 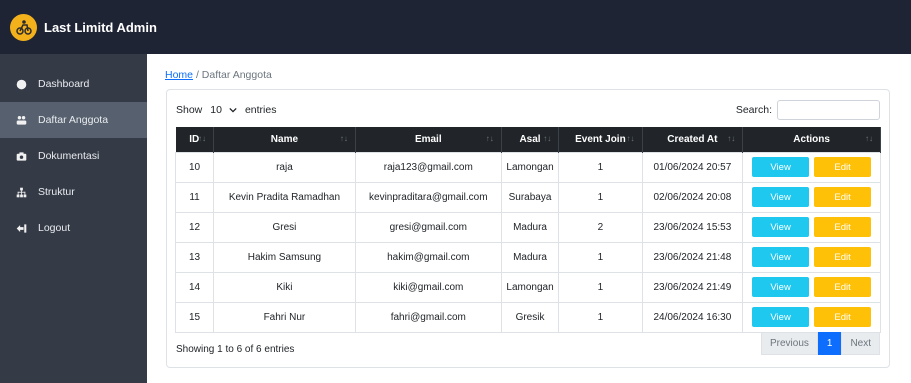 What do you see at coordinates (194, 257) in the screenshot?
I see `cell-id: 13` at bounding box center [194, 257].